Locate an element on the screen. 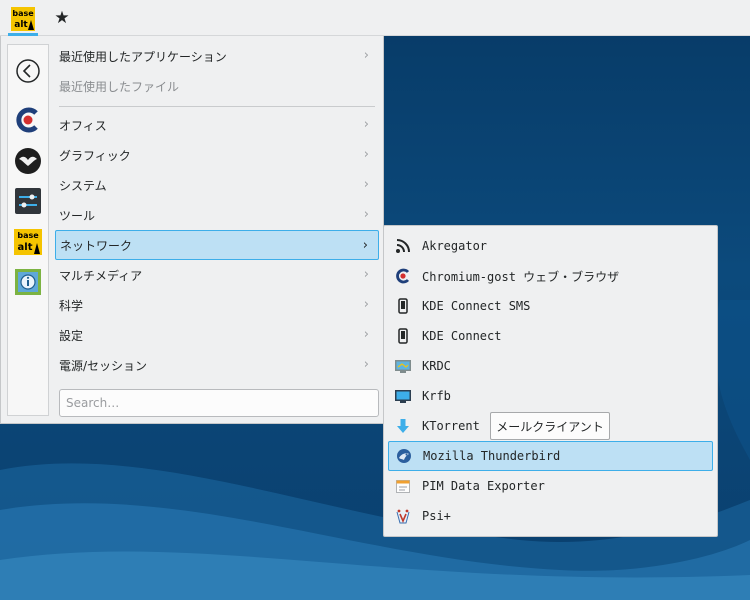 The image size is (750, 600). app-label: KTorrent is located at coordinates (451, 426).